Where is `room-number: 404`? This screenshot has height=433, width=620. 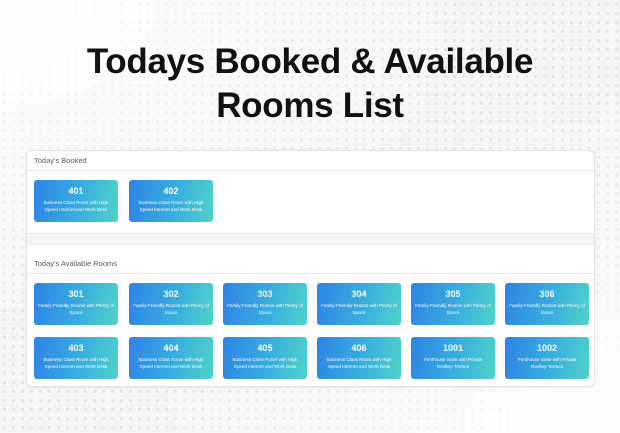 room-number: 404 is located at coordinates (171, 348).